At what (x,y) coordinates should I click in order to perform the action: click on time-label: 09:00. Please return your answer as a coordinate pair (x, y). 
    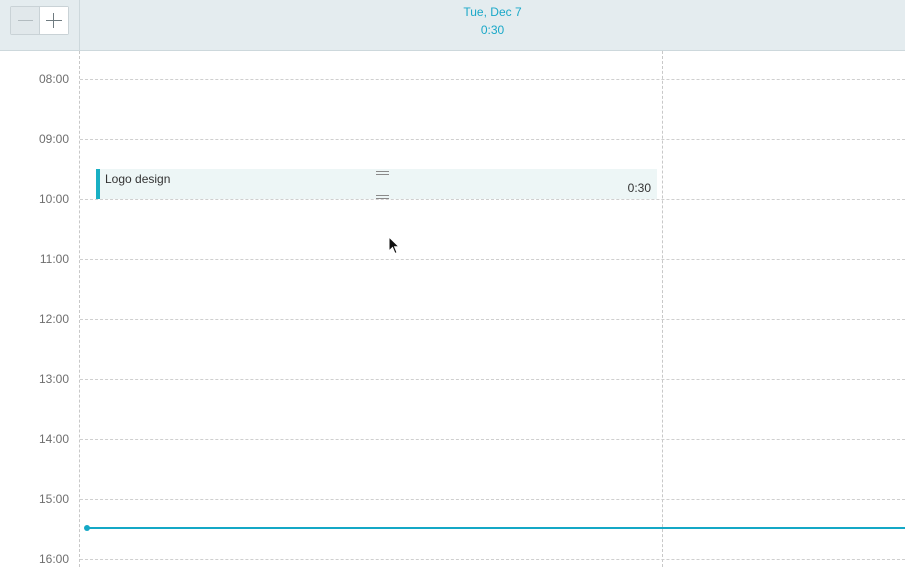
    Looking at the image, I should click on (53, 139).